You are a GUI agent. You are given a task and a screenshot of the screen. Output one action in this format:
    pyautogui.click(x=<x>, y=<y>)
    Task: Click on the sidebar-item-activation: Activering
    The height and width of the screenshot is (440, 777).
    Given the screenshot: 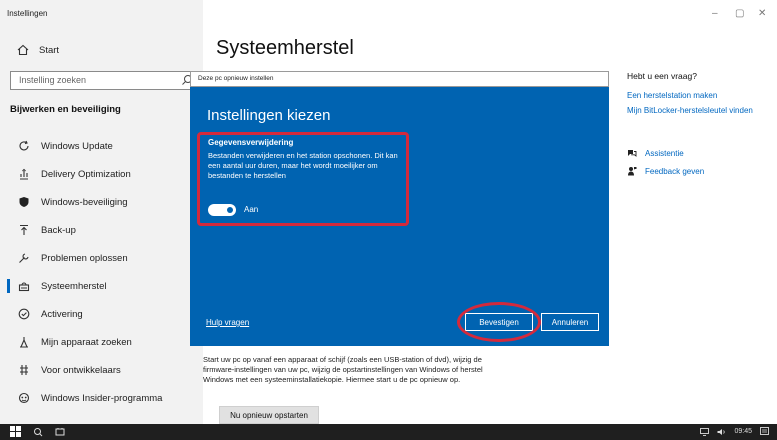 What is the action you would take?
    pyautogui.click(x=101, y=314)
    